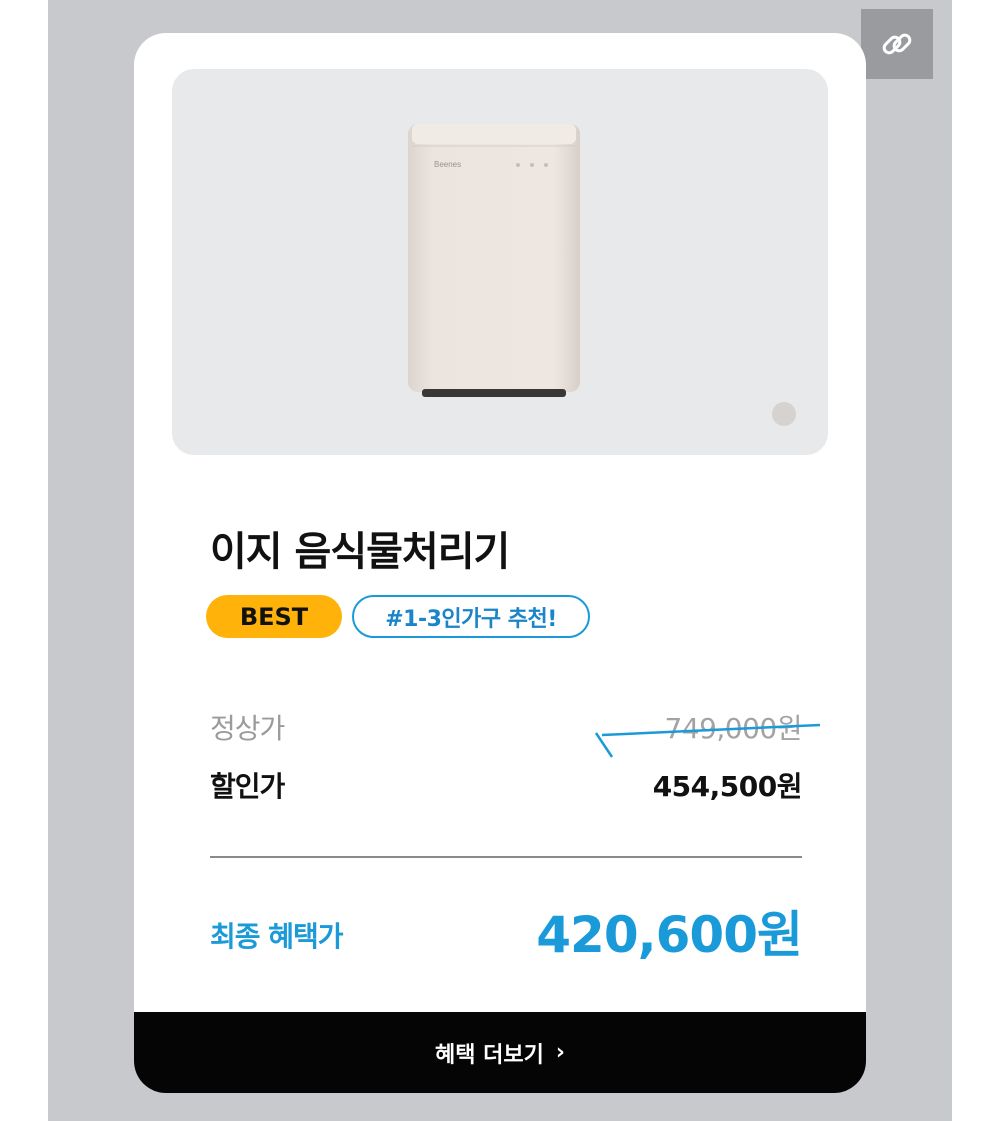 Image resolution: width=1000 pixels, height=1121 pixels. I want to click on product-image: Beenes, so click(494, 260).